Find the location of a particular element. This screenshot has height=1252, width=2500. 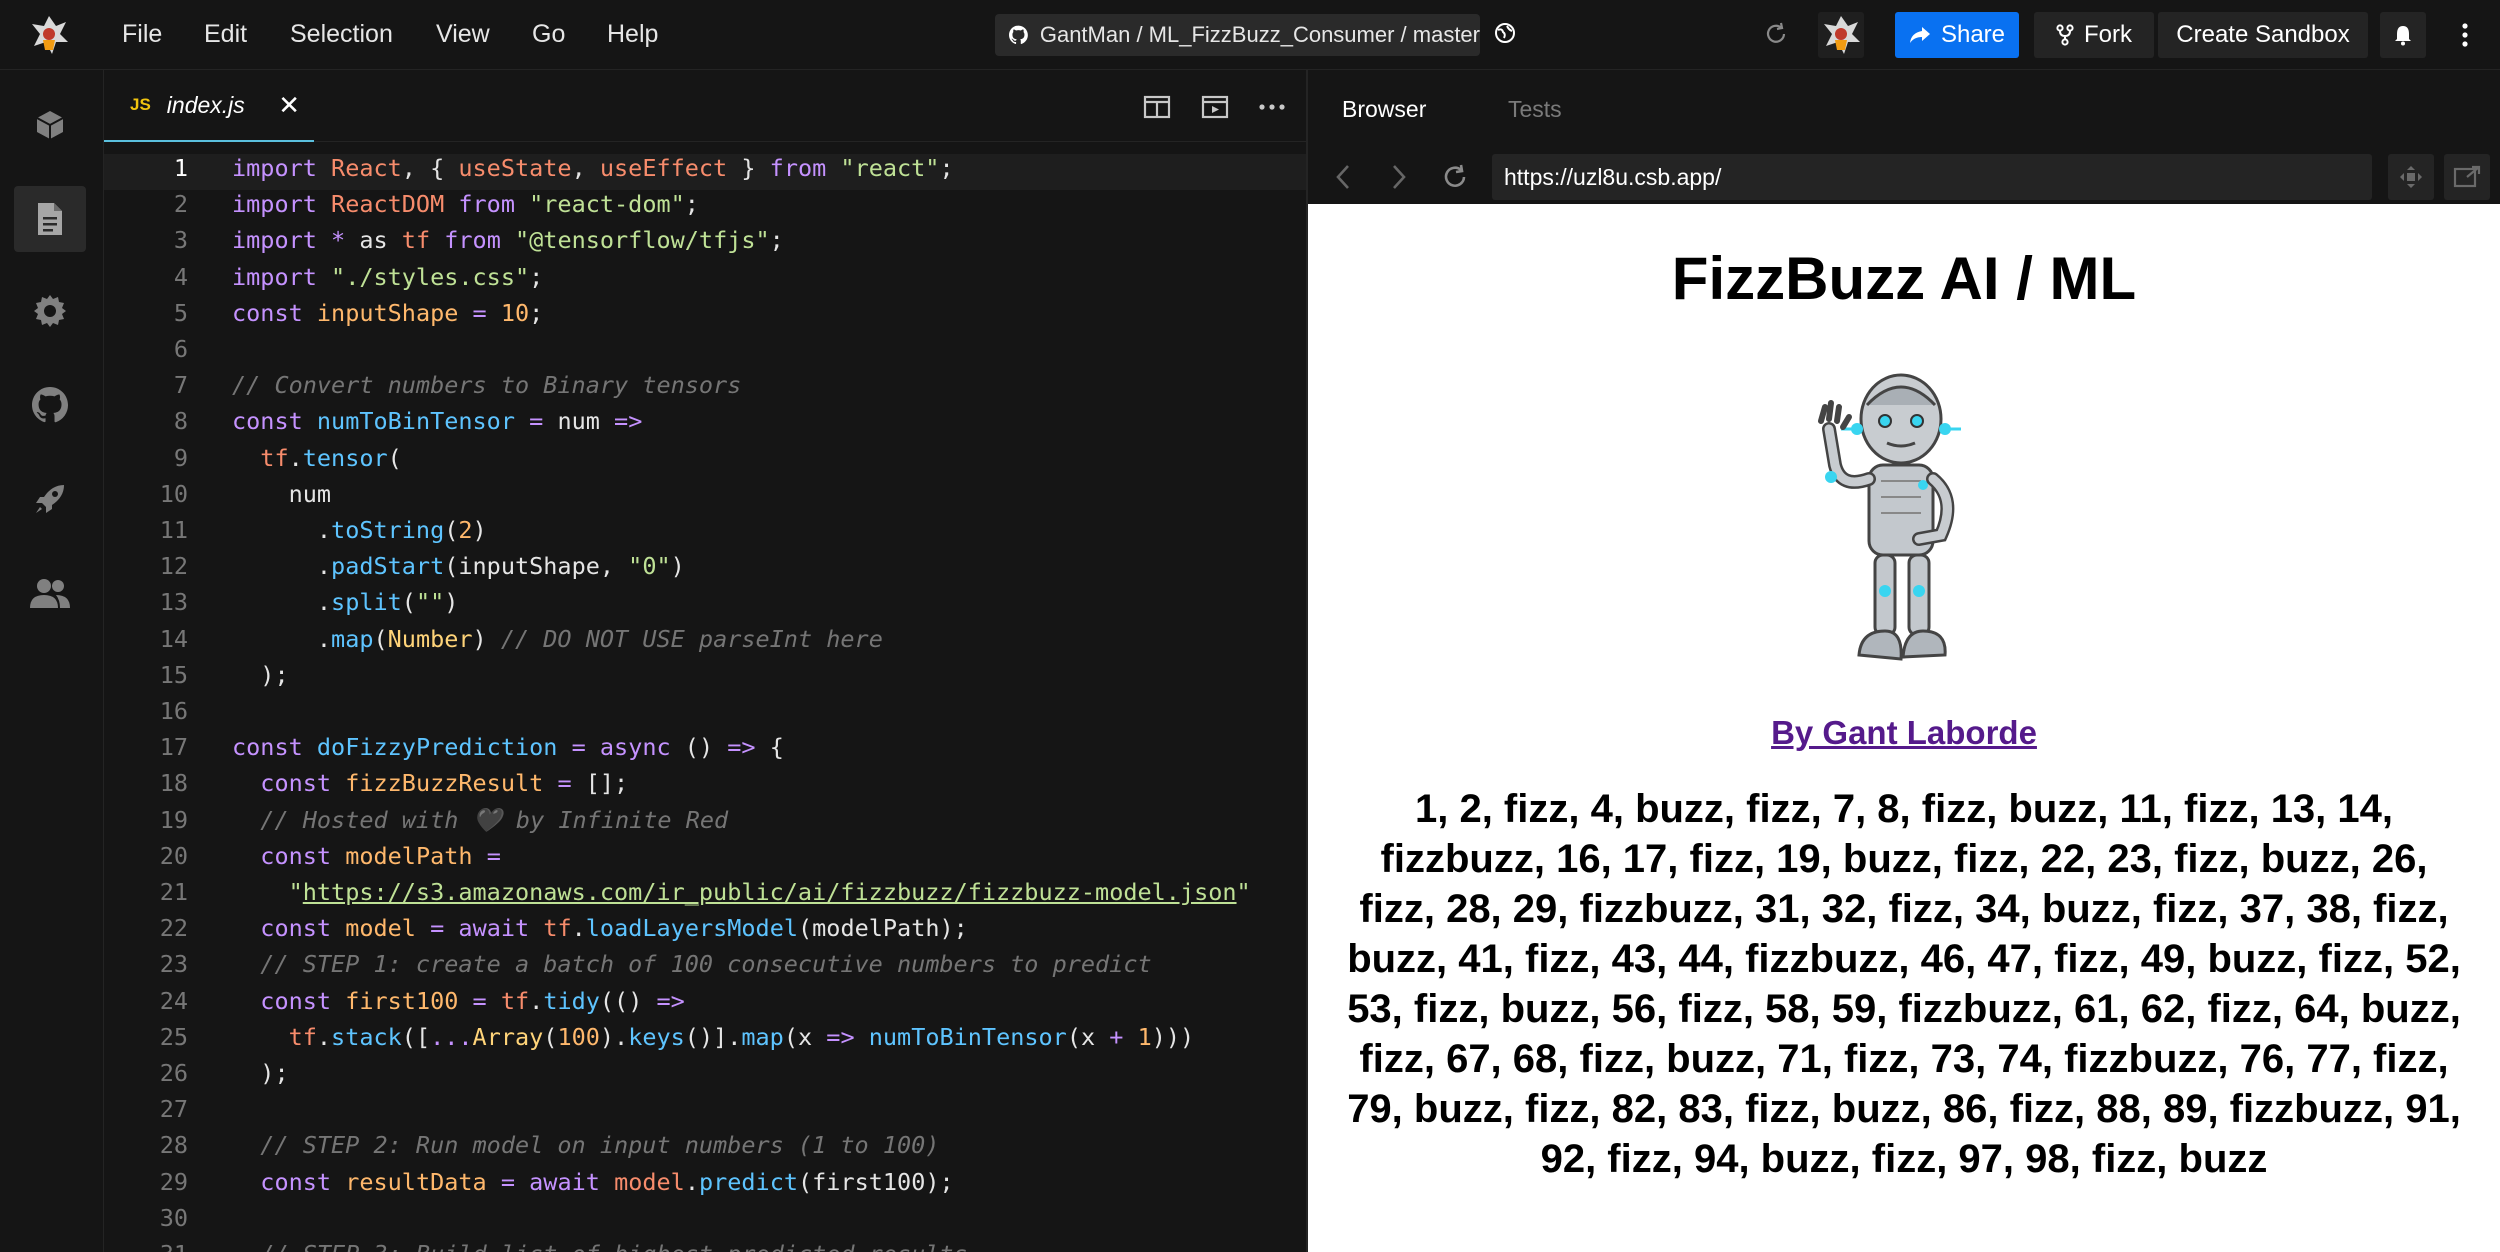

code-line: 15 ); is located at coordinates (705, 679).